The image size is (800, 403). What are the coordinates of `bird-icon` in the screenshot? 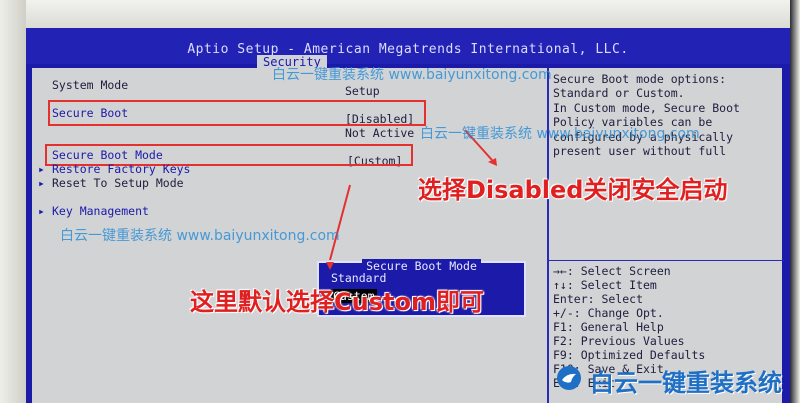 It's located at (569, 378).